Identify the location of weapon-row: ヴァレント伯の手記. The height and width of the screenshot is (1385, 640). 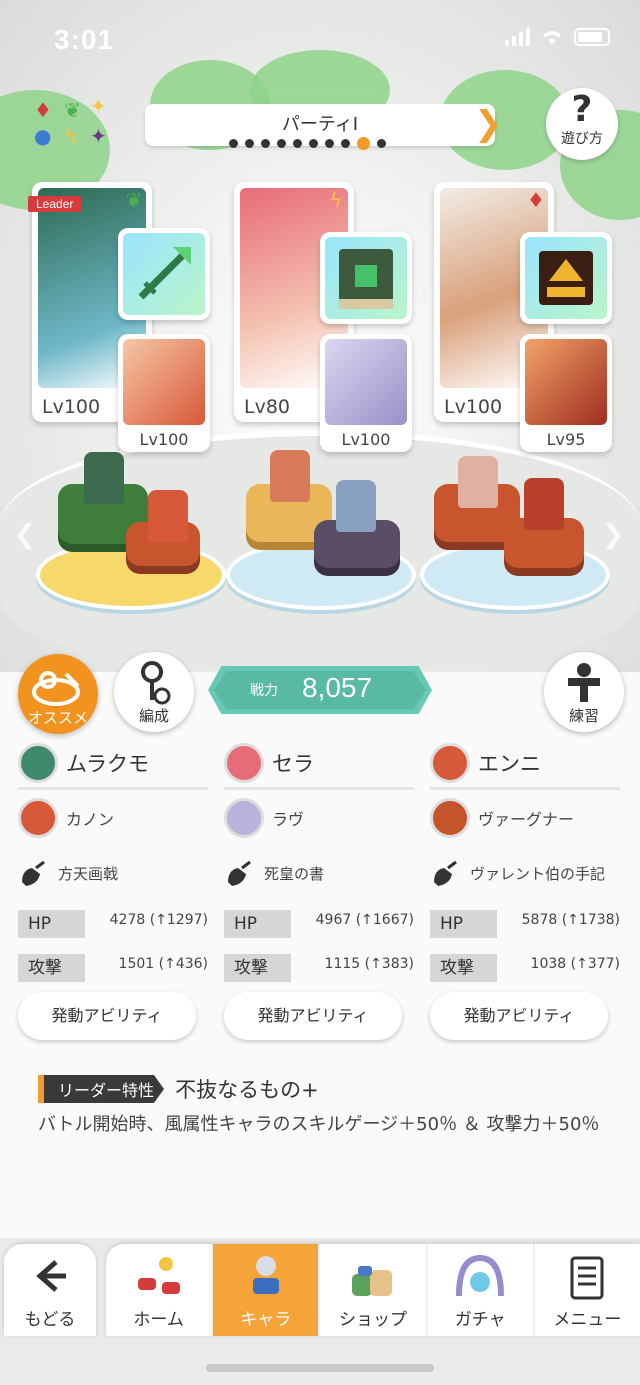
(525, 874).